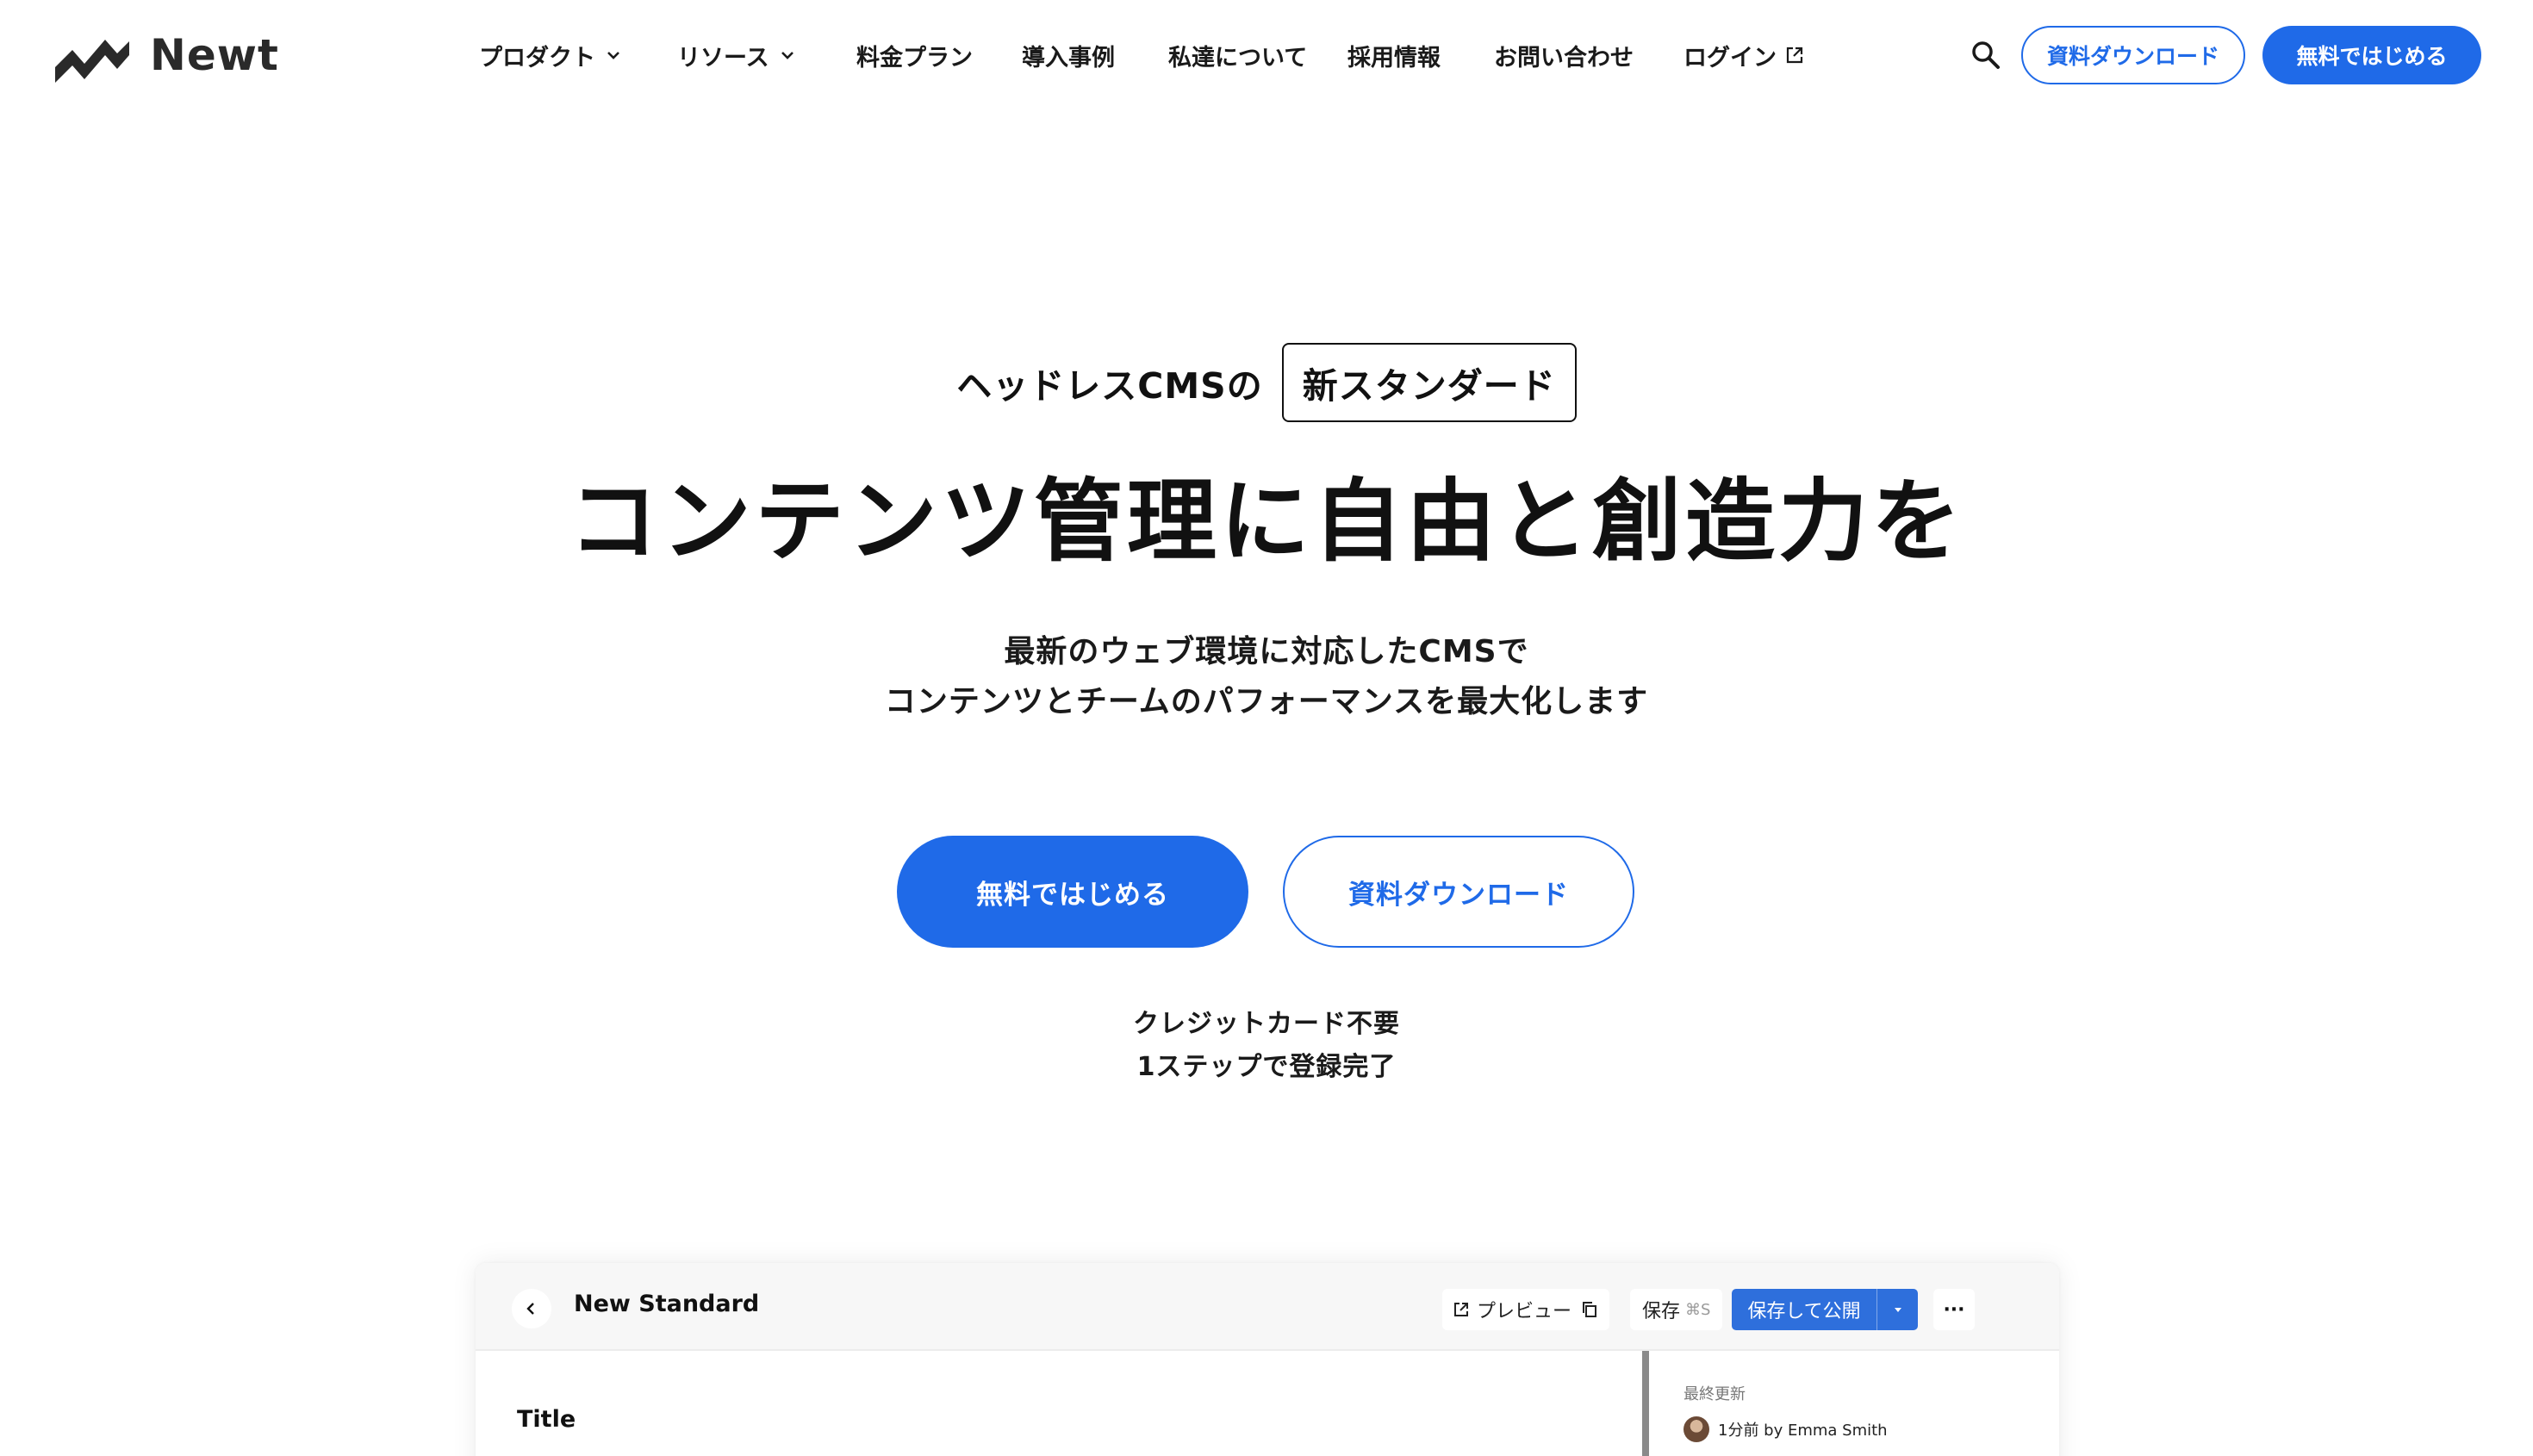 This screenshot has height=1456, width=2533. Describe the element at coordinates (1564, 58) in the screenshot. I see `nav-item-label: お問い合わせ` at that location.